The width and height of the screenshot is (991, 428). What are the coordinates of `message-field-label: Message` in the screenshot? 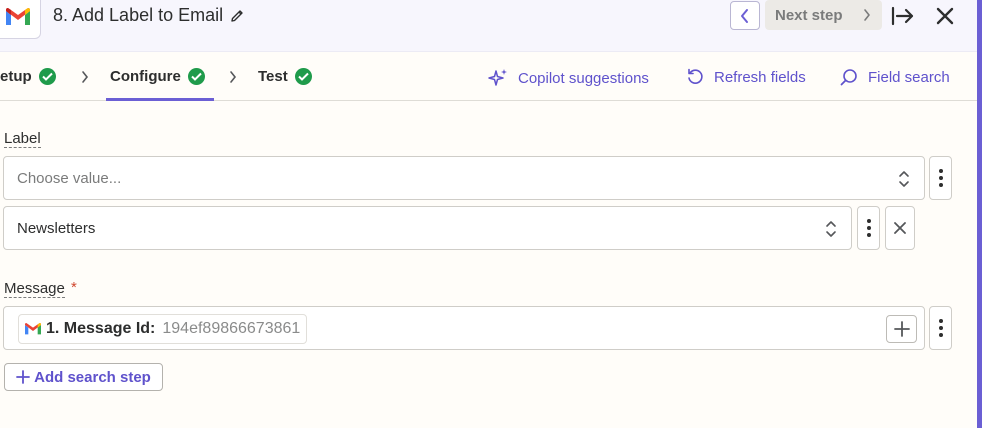 It's located at (34, 289).